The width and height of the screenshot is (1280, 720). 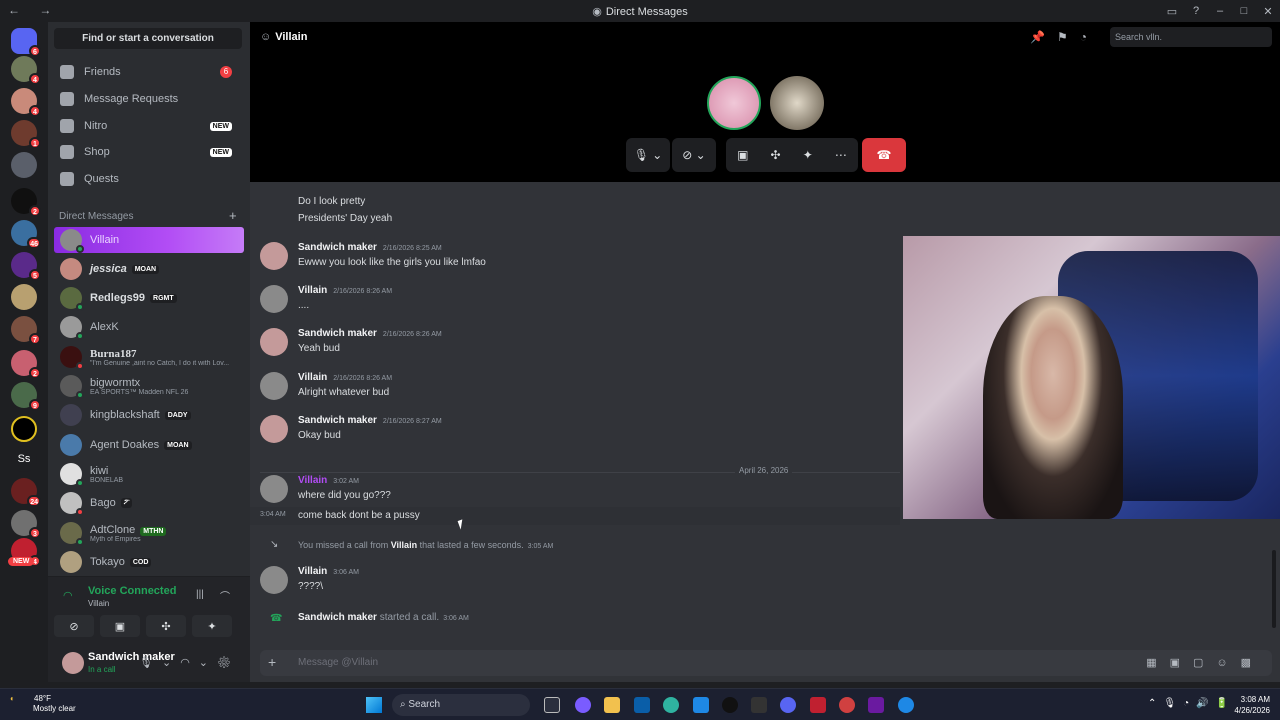 What do you see at coordinates (24, 459) in the screenshot?
I see `server-icon: Ss` at bounding box center [24, 459].